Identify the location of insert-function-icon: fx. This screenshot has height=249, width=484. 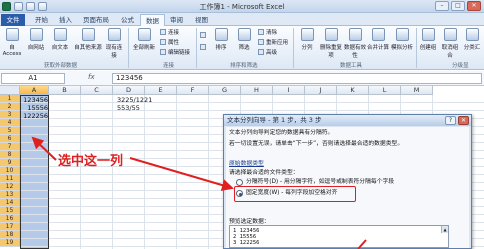
(91, 77).